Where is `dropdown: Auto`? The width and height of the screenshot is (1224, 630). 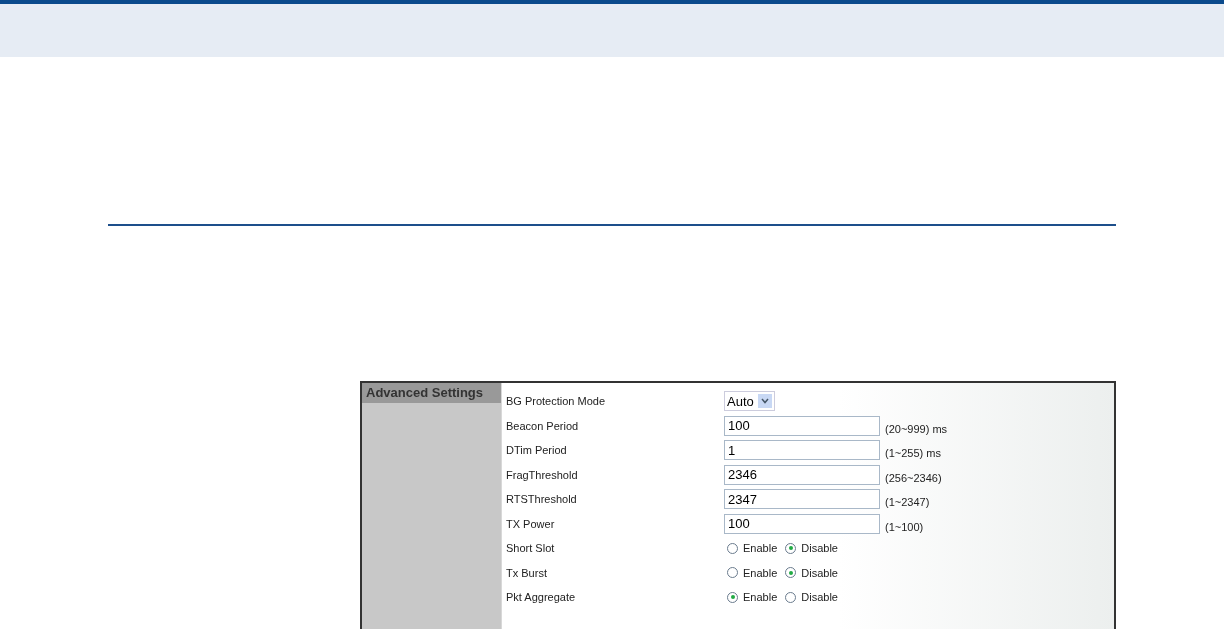
dropdown: Auto is located at coordinates (749, 401).